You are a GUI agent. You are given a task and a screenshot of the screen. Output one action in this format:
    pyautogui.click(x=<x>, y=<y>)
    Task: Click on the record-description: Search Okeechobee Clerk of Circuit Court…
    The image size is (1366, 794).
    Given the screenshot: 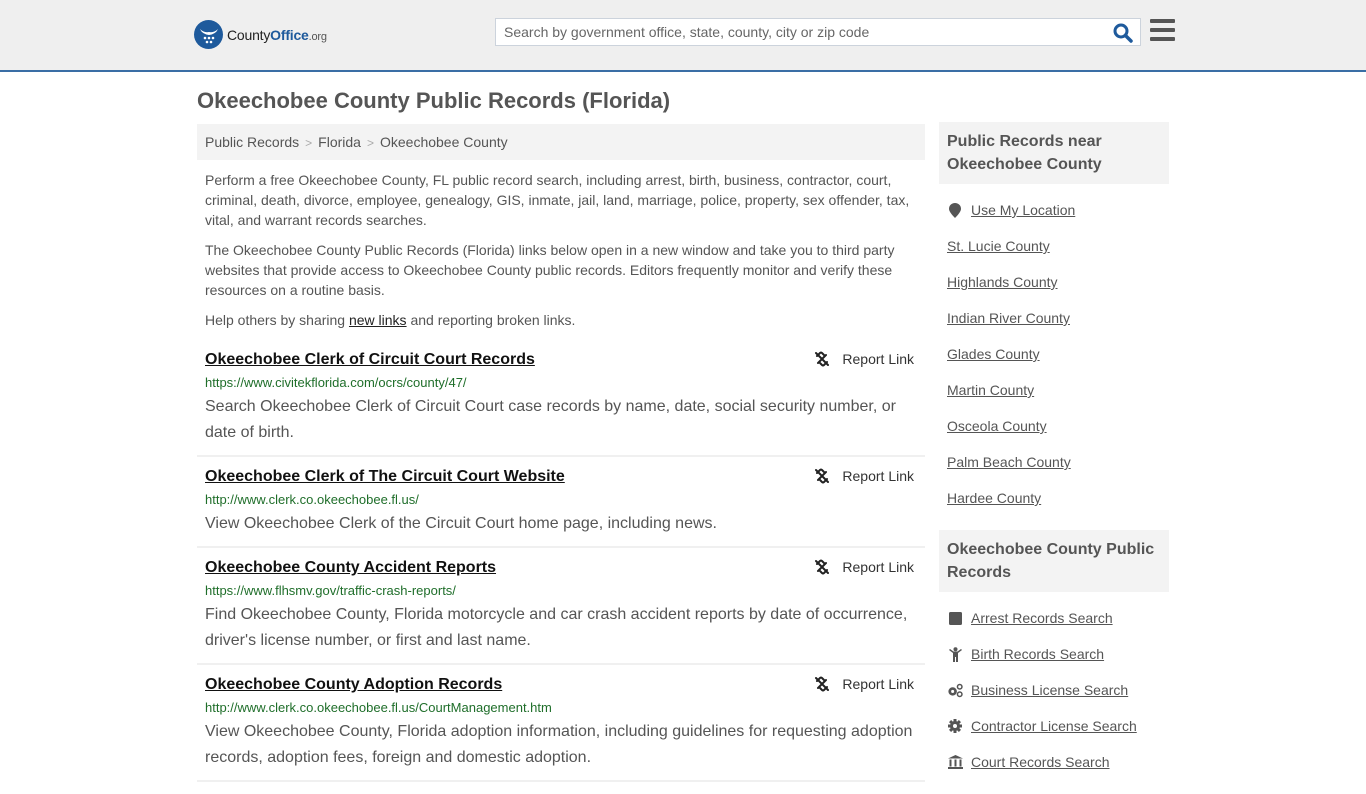 What is the action you would take?
    pyautogui.click(x=550, y=419)
    